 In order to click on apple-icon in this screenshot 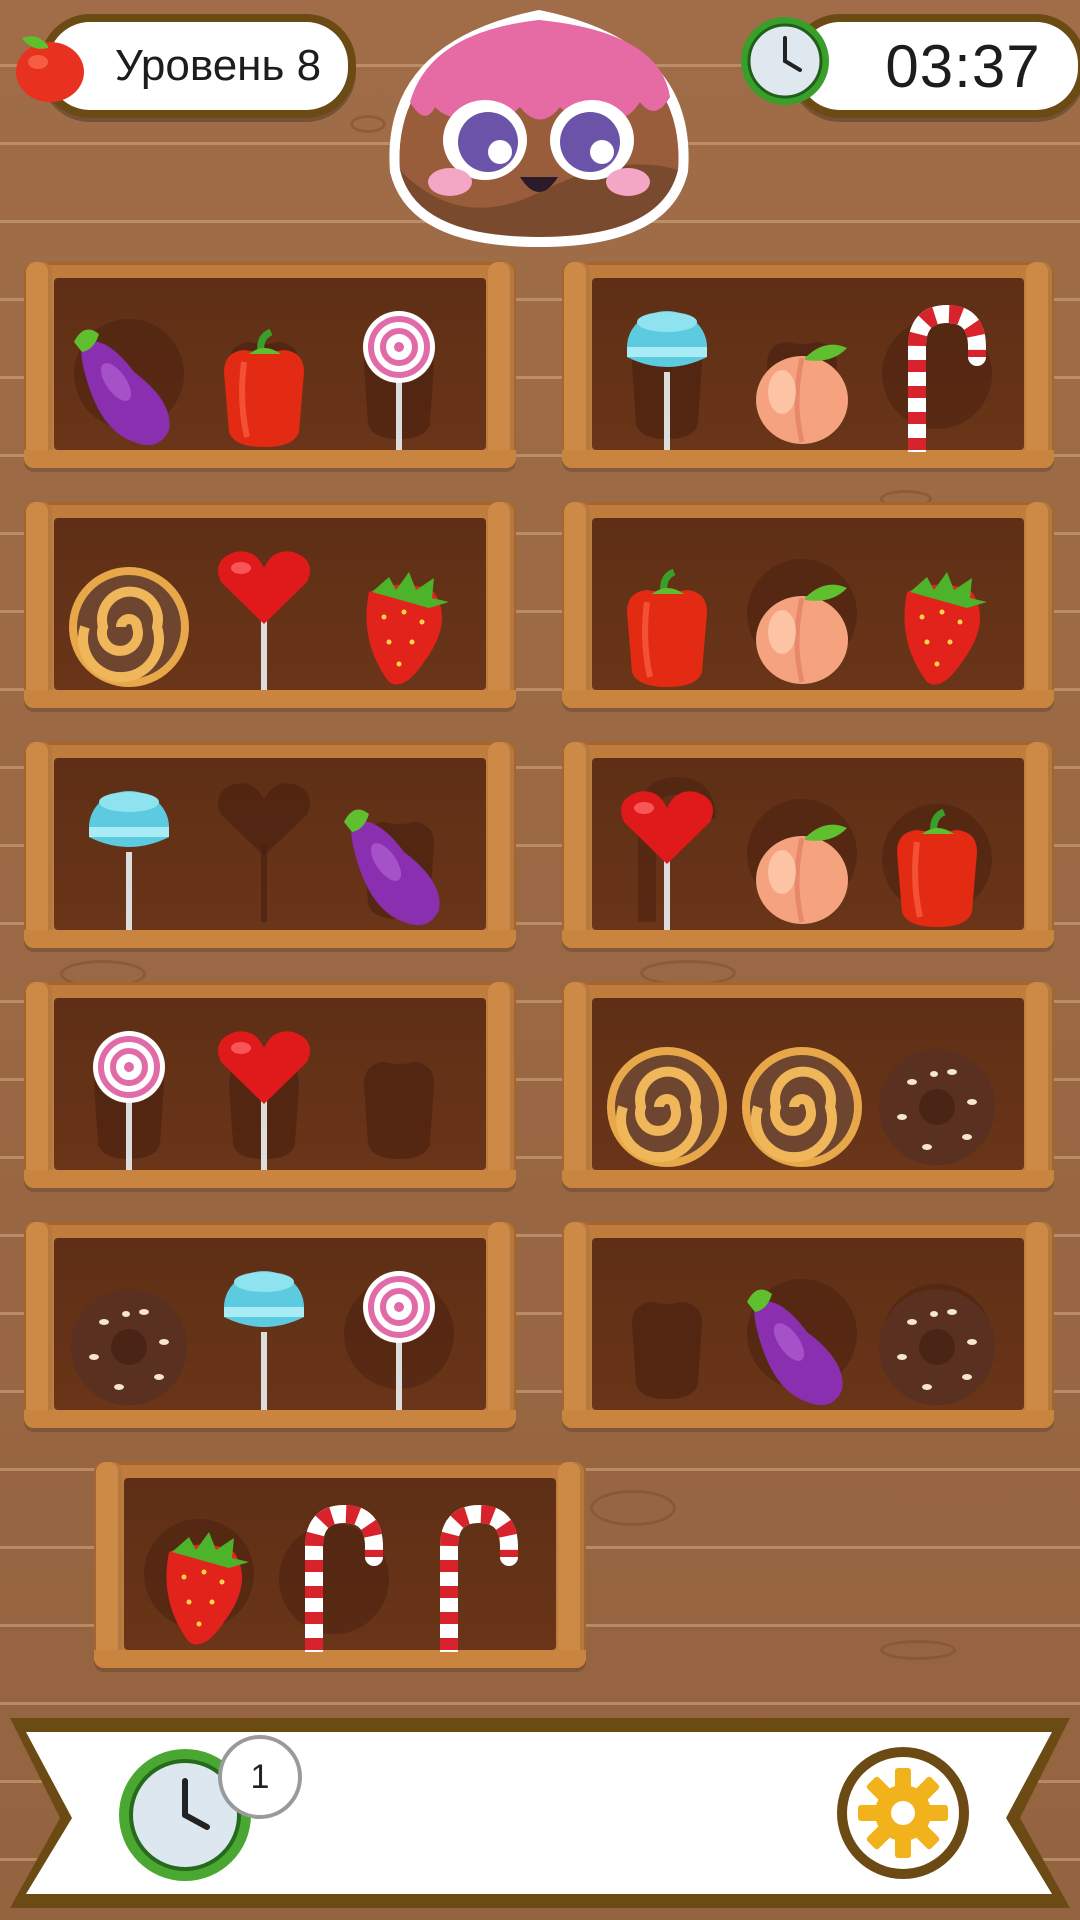, I will do `click(50, 69)`.